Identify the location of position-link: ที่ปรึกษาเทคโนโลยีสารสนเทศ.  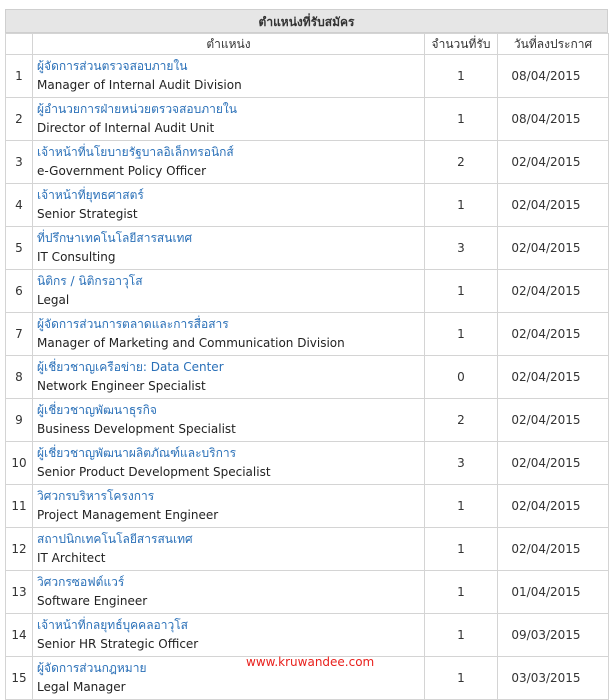
(230, 238).